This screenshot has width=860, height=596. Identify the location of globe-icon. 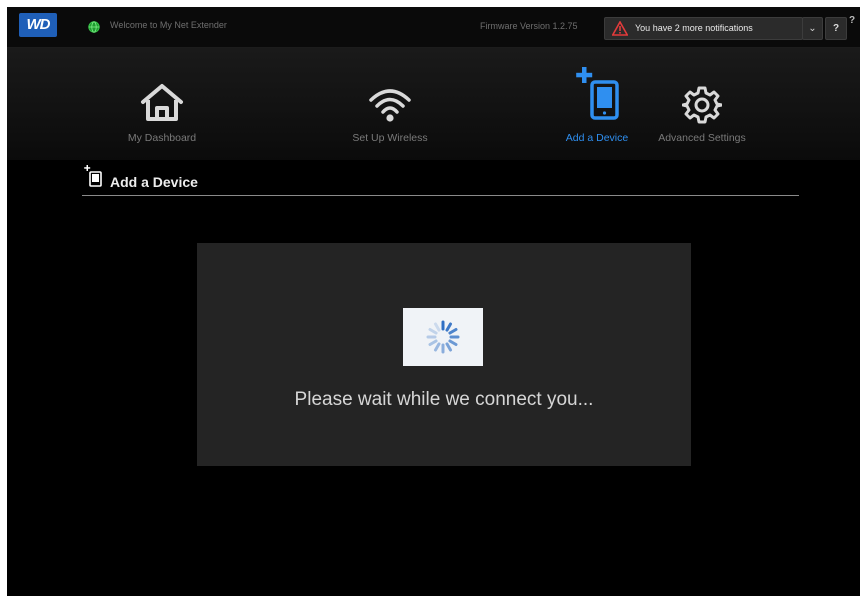
(94, 27).